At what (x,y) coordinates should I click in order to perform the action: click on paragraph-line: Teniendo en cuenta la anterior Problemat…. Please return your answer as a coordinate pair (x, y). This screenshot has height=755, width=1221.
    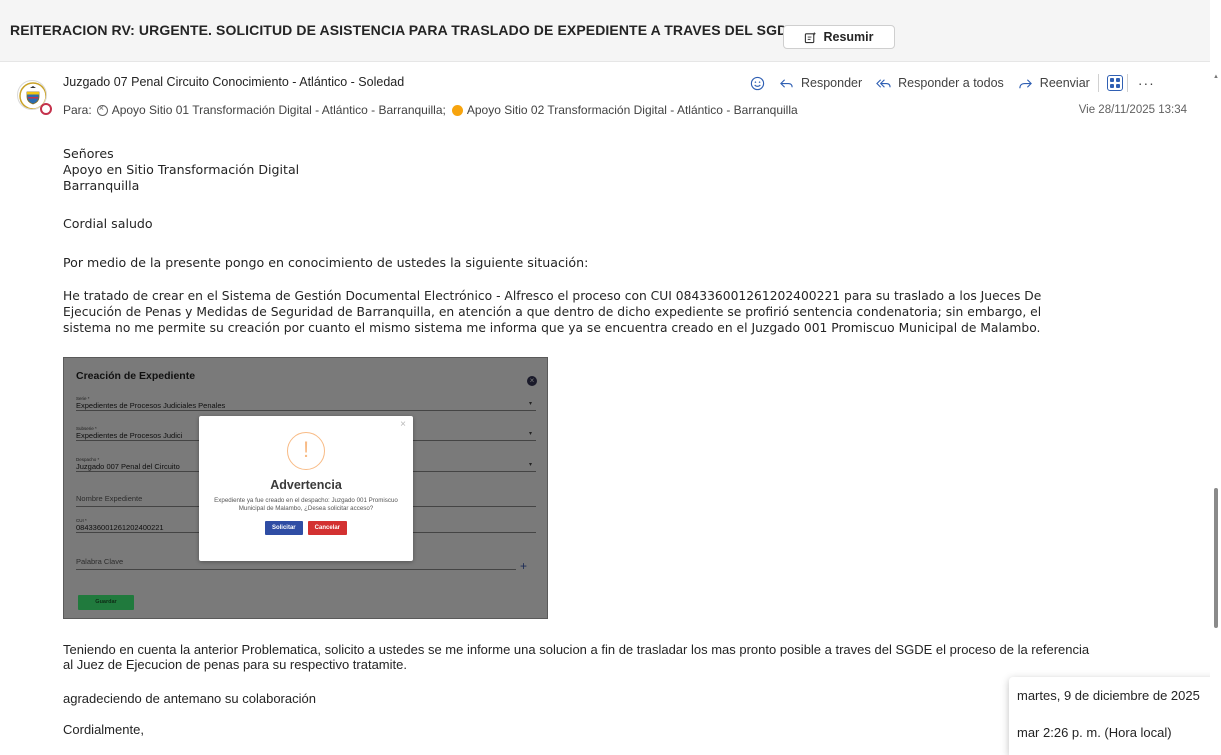
    Looking at the image, I should click on (576, 649).